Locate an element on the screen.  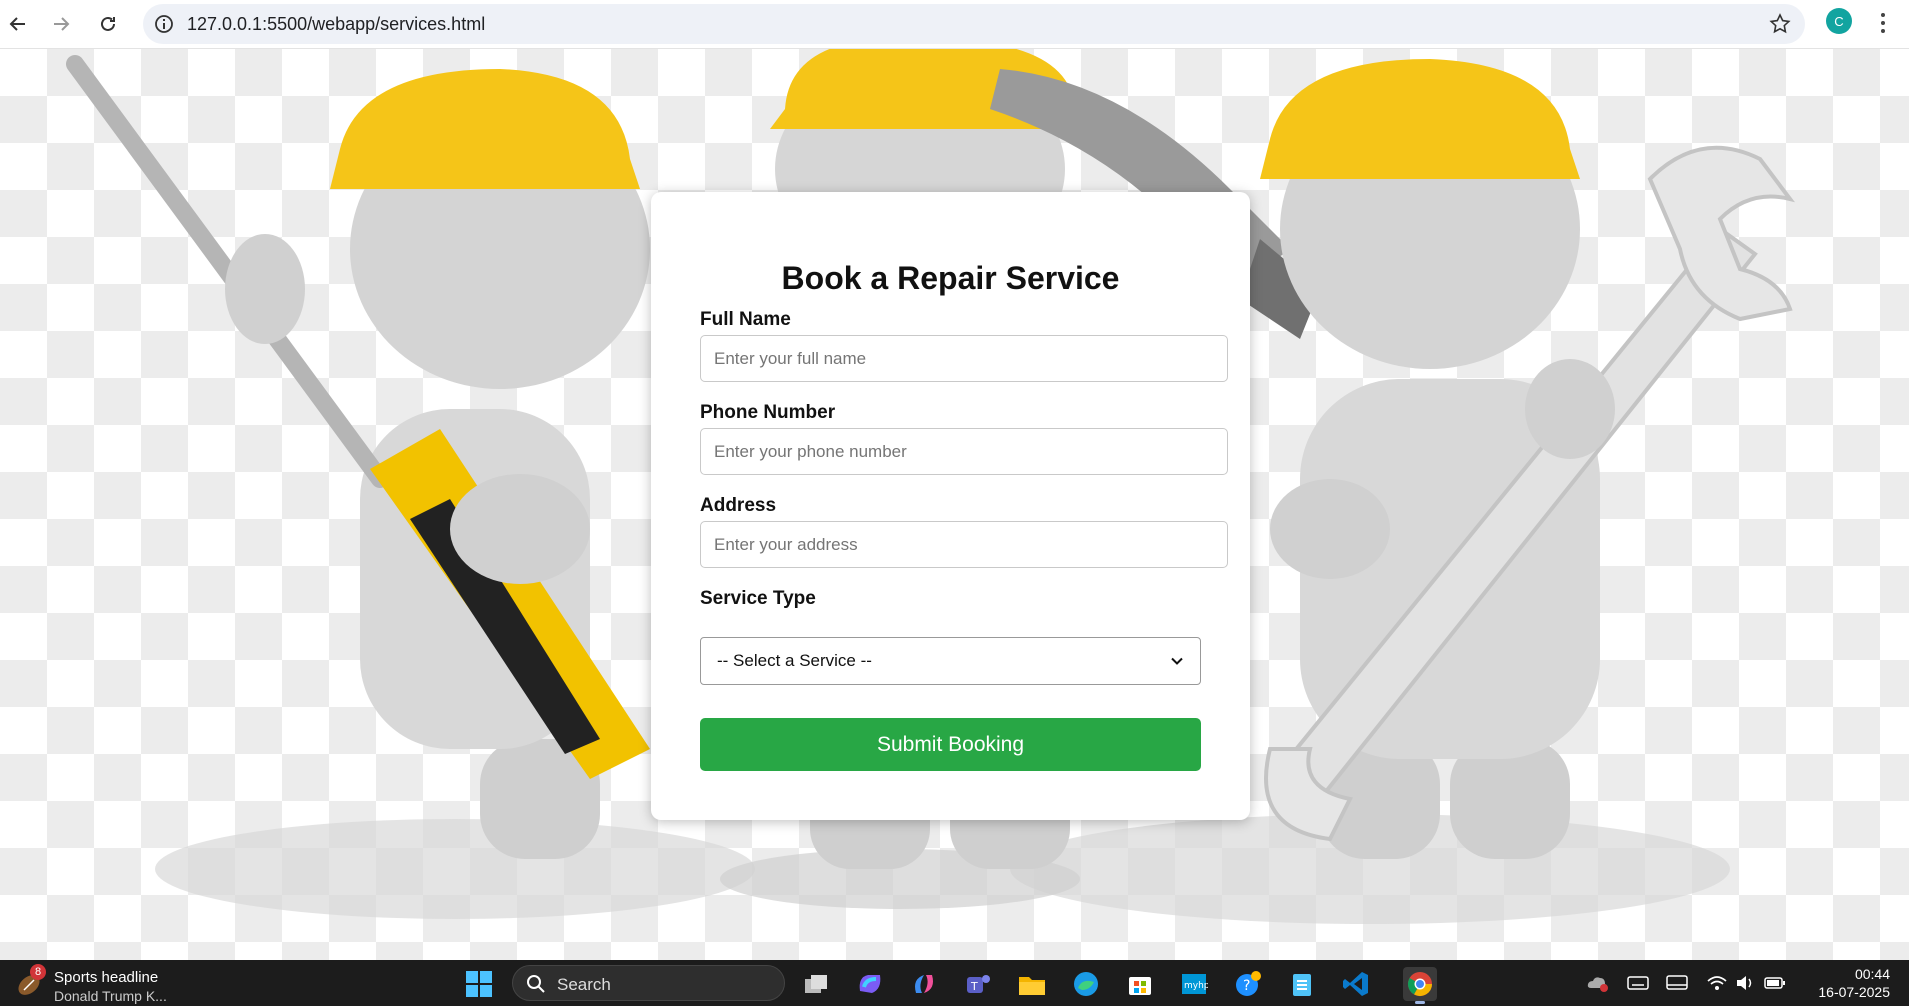
search-placeholder: Search is located at coordinates (584, 984).